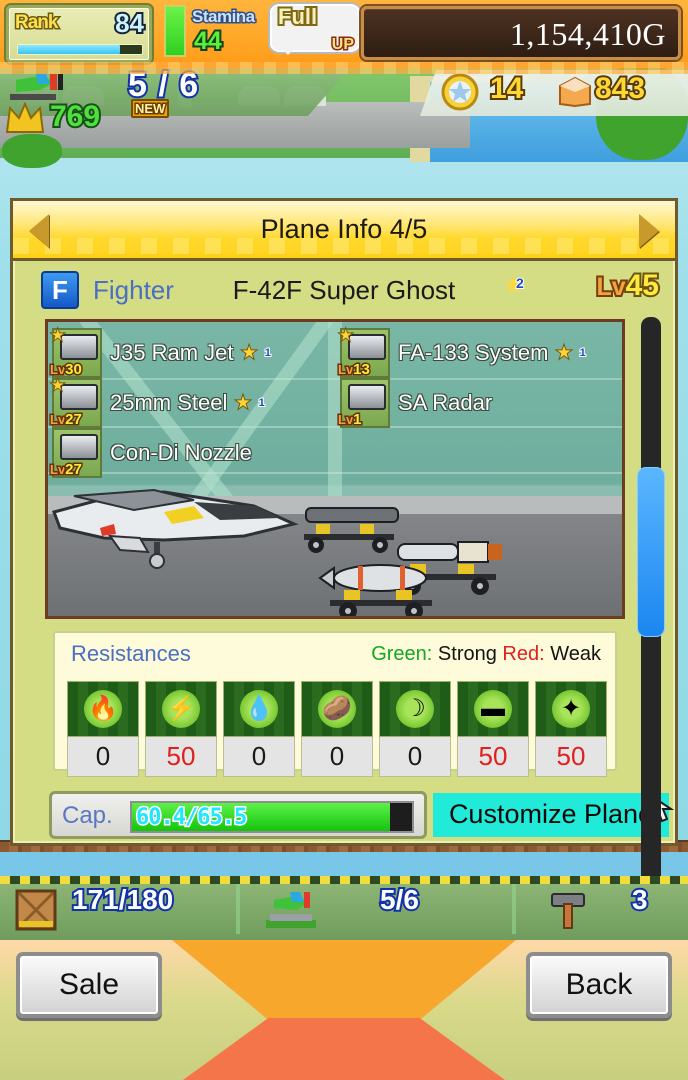 The width and height of the screenshot is (688, 1080). I want to click on resistance-glyph: ☽, so click(415, 708).